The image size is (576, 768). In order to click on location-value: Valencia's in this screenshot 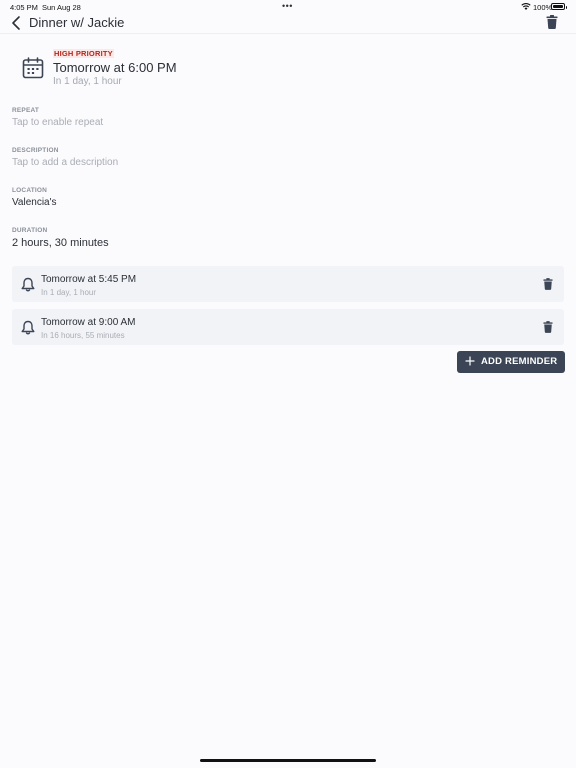, I will do `click(282, 202)`.